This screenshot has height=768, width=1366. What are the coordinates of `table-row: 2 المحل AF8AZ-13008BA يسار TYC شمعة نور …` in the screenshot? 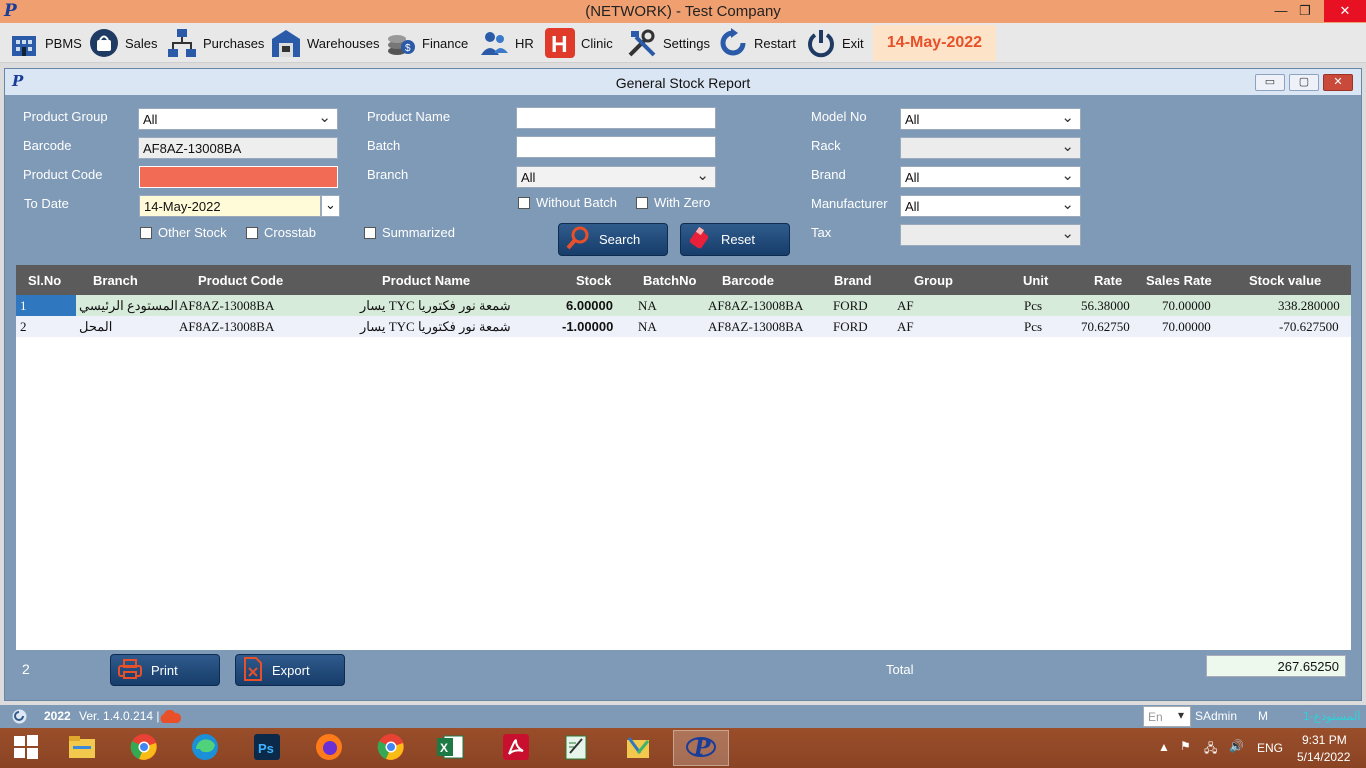 It's located at (683, 326).